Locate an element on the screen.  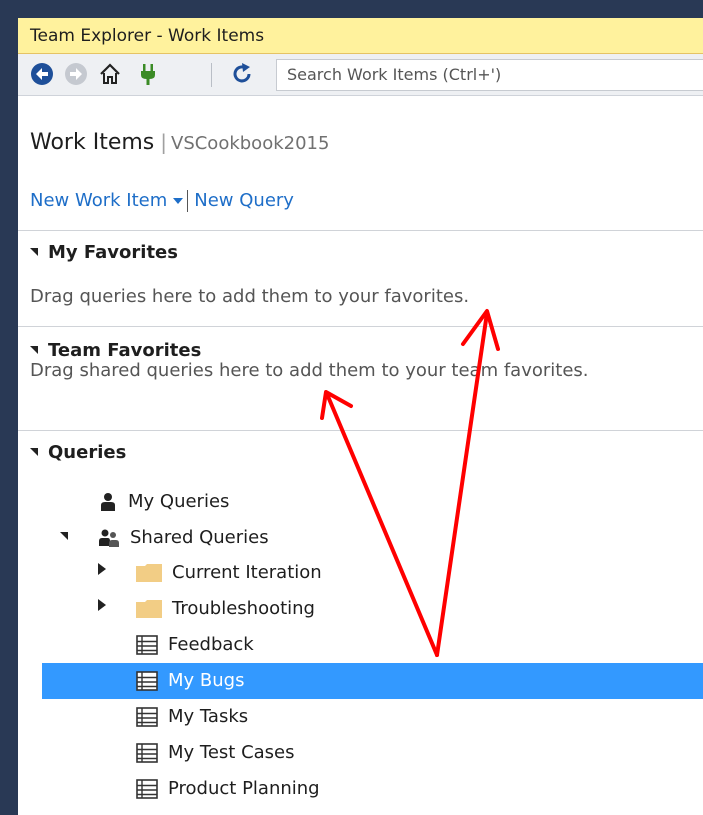
tree-item-folder-current-iteration: Current Iteration is located at coordinates (229, 573).